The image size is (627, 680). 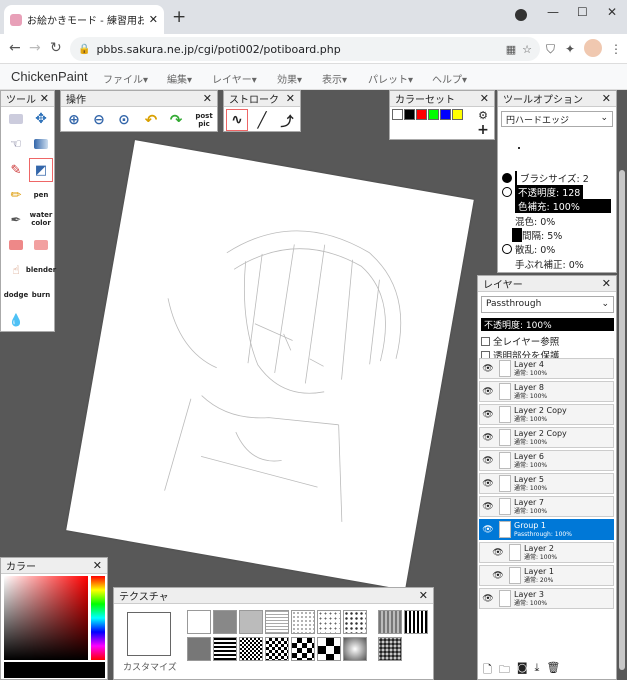 What do you see at coordinates (207, 98) in the screenshot?
I see `operations-close-icon: ✕` at bounding box center [207, 98].